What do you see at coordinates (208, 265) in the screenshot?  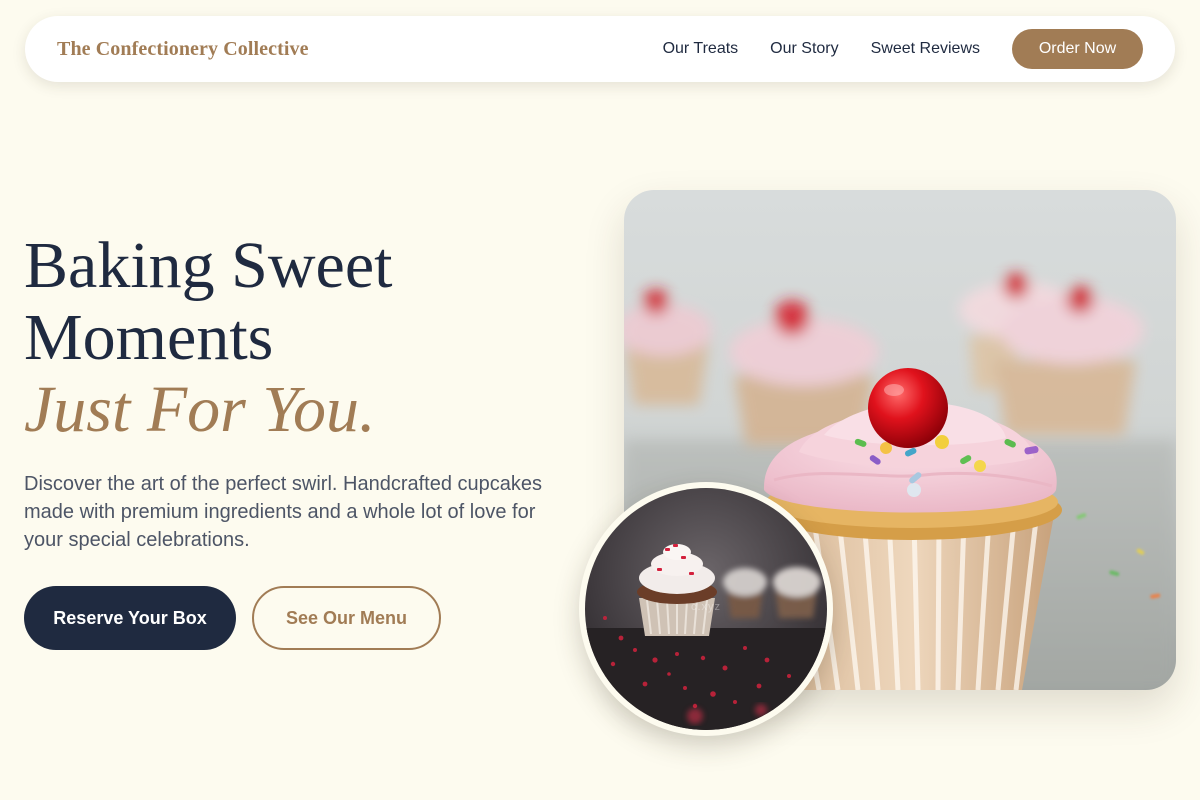 I see `hero-title-line-1: Baking Sweet` at bounding box center [208, 265].